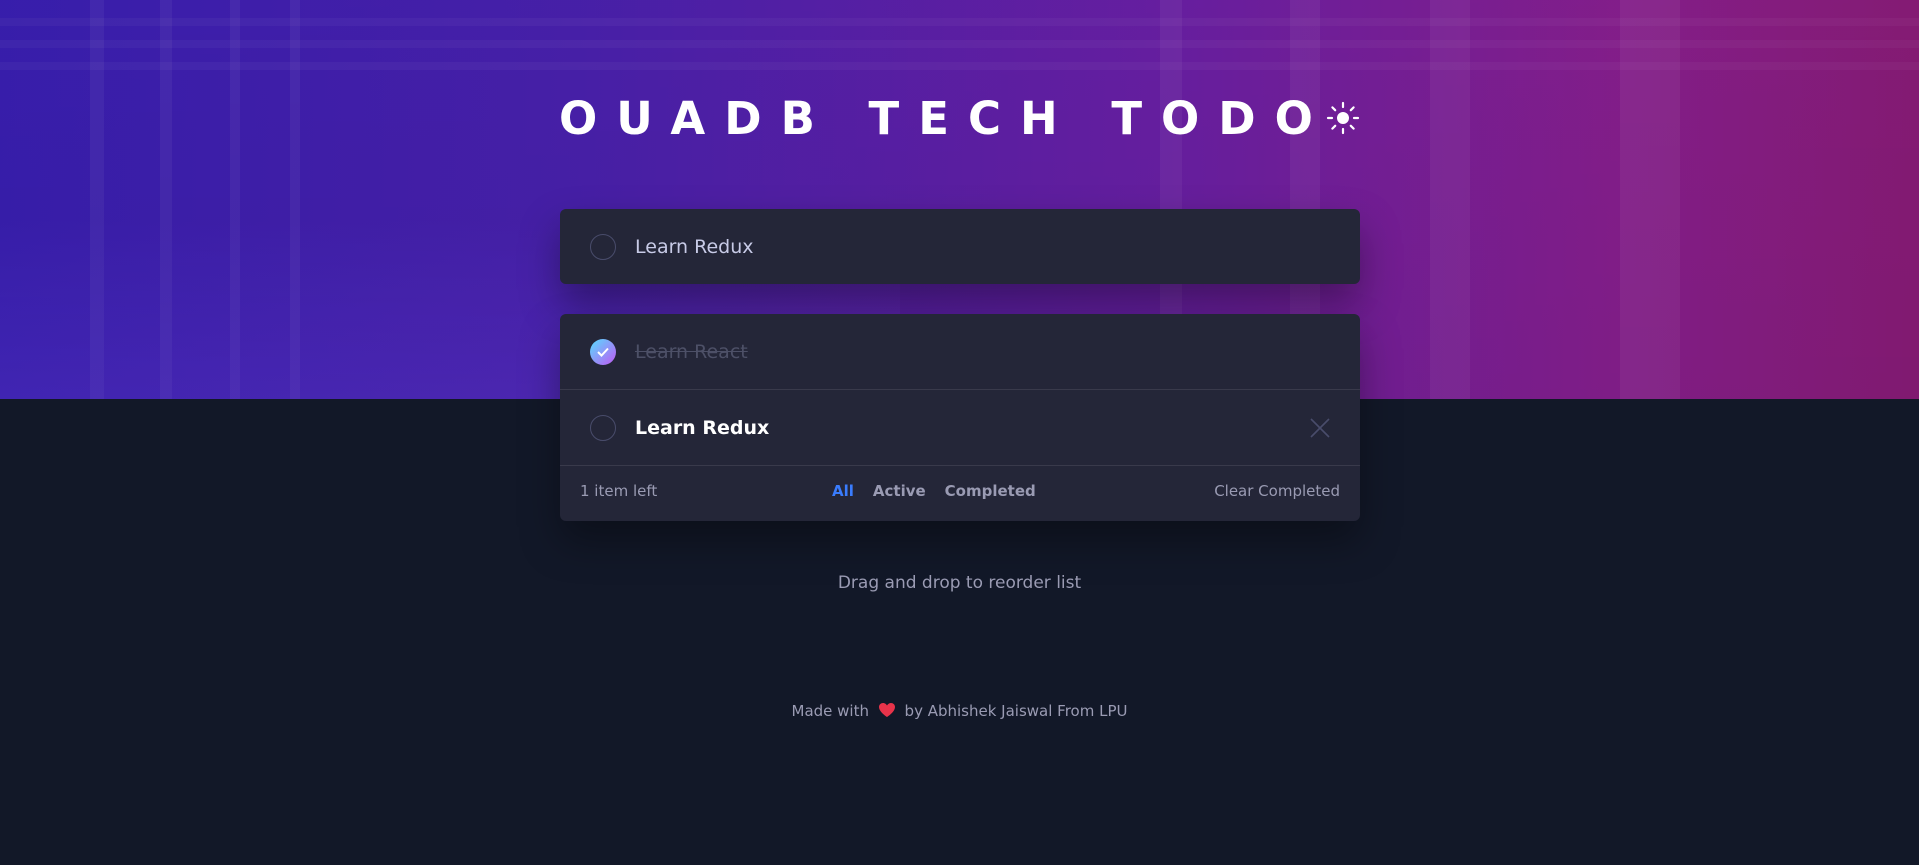 This screenshot has width=1919, height=865. I want to click on check-icon, so click(603, 352).